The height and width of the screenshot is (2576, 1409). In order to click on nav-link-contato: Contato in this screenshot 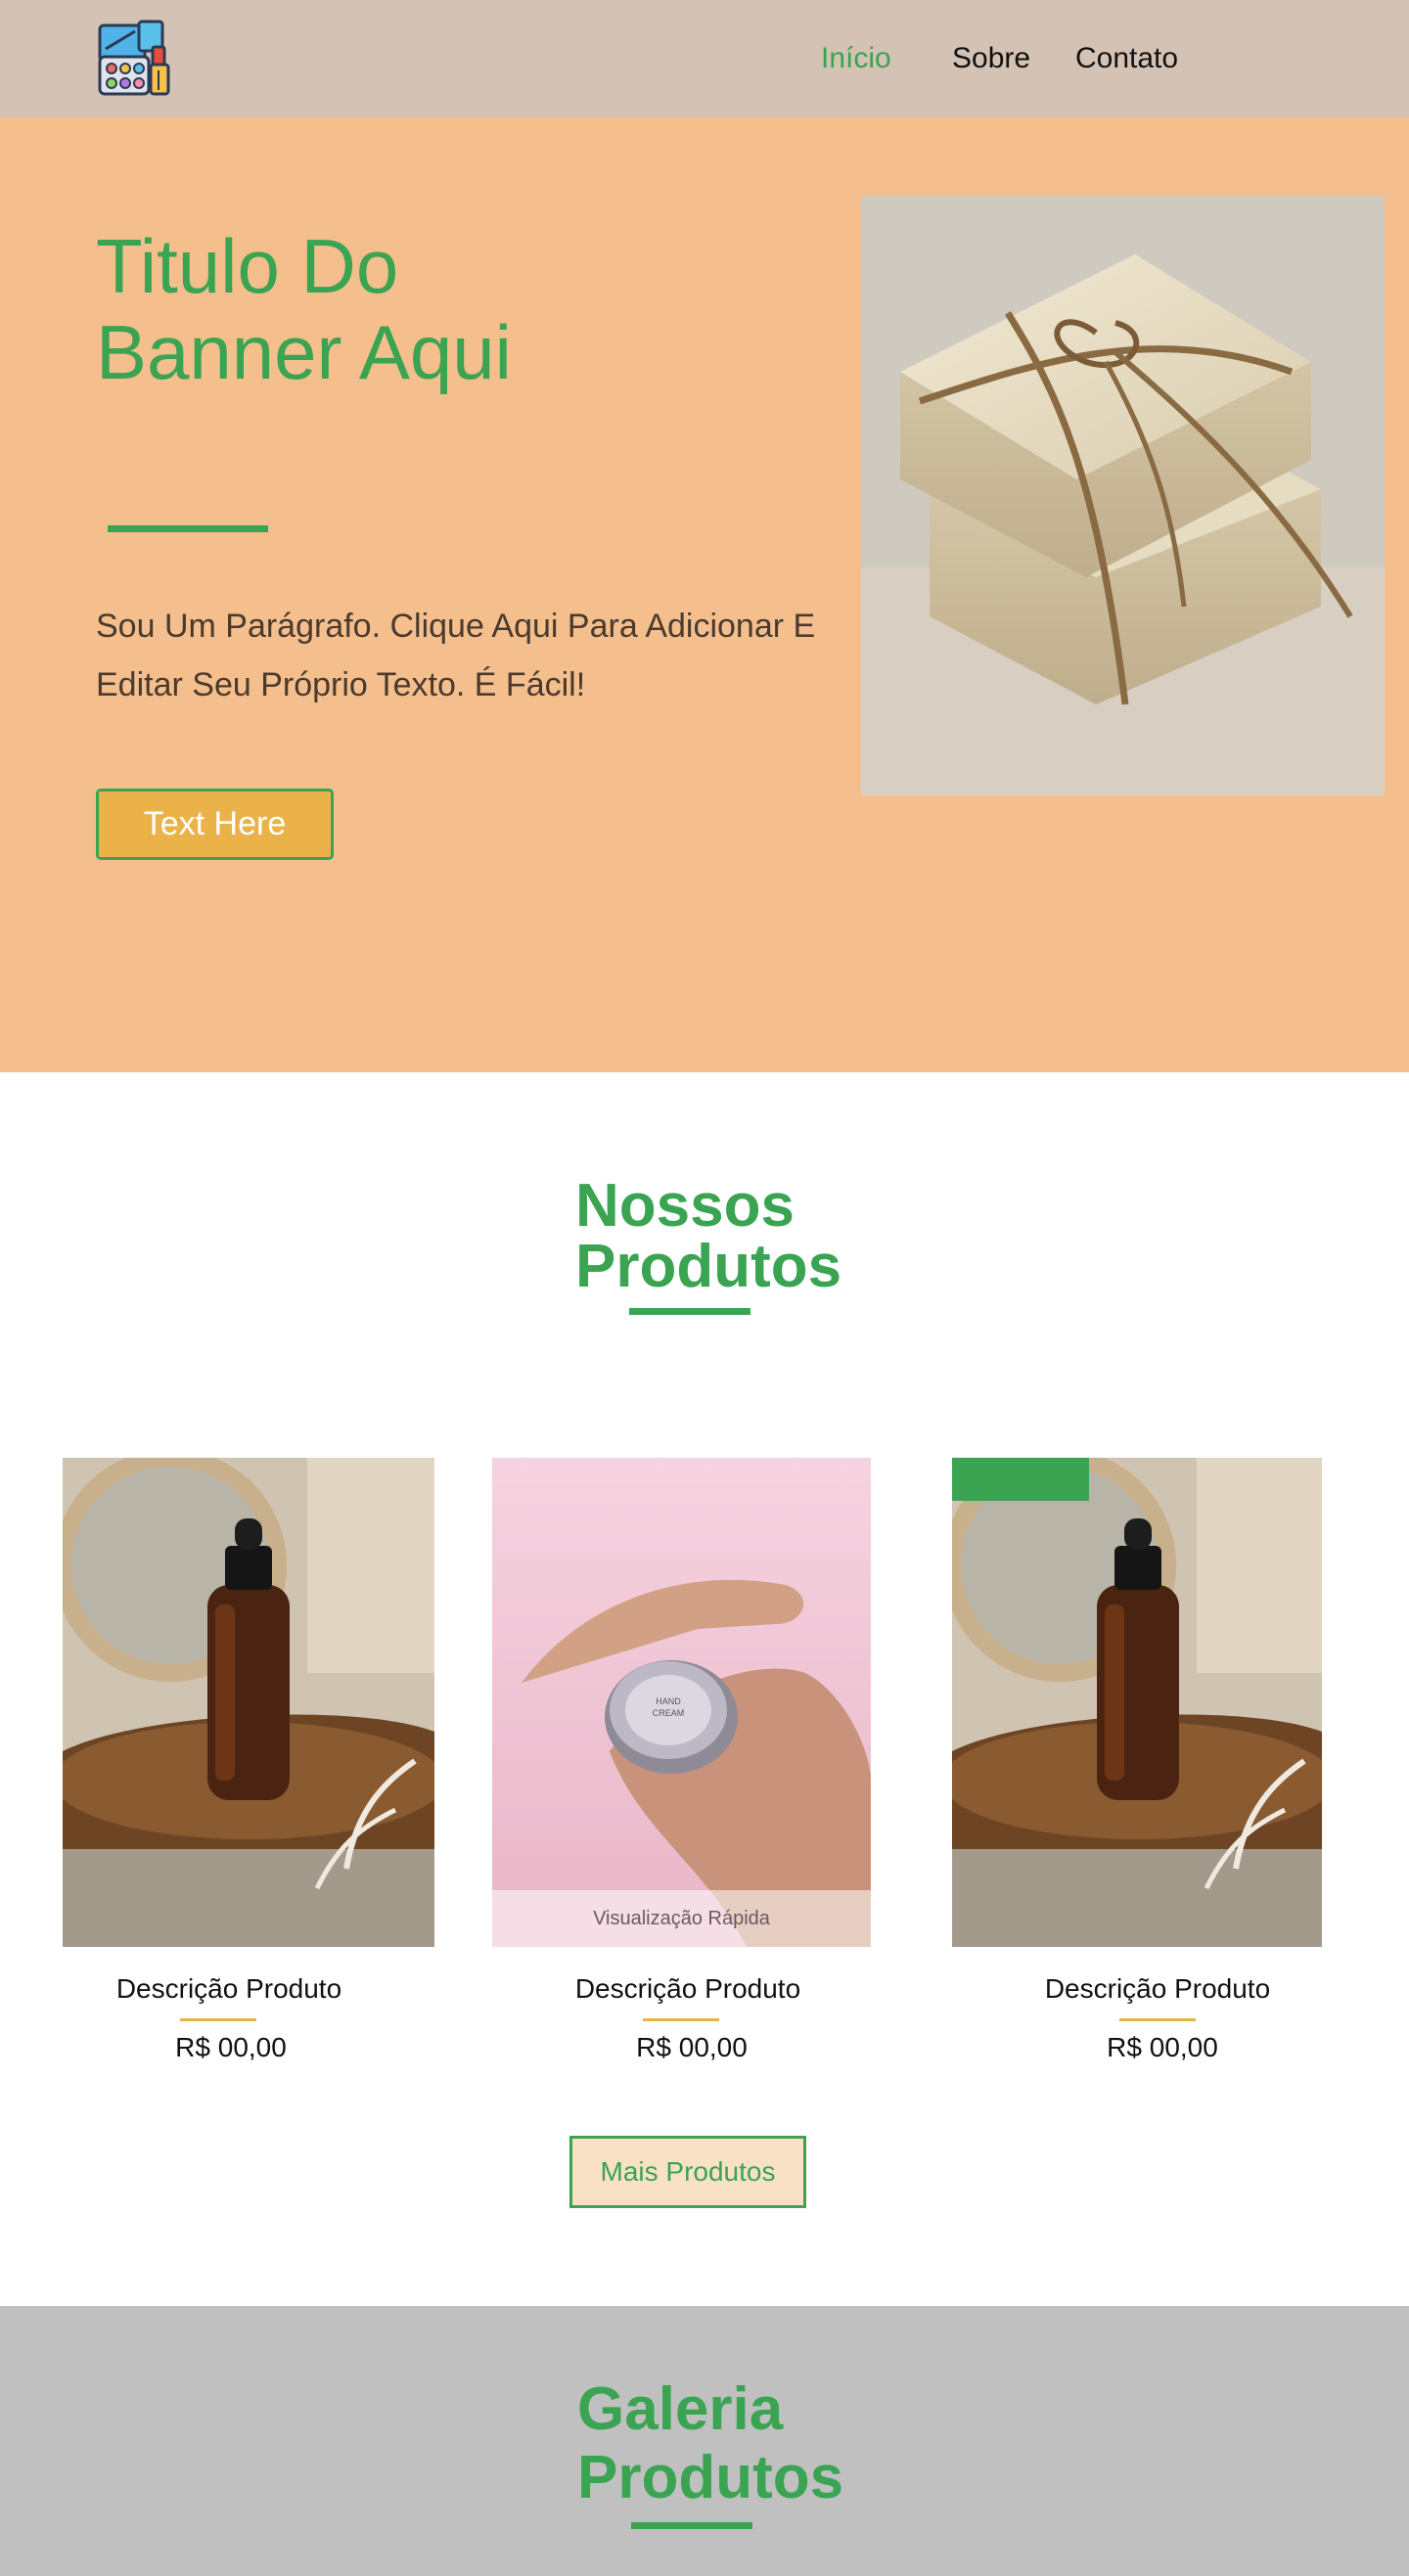, I will do `click(1127, 58)`.